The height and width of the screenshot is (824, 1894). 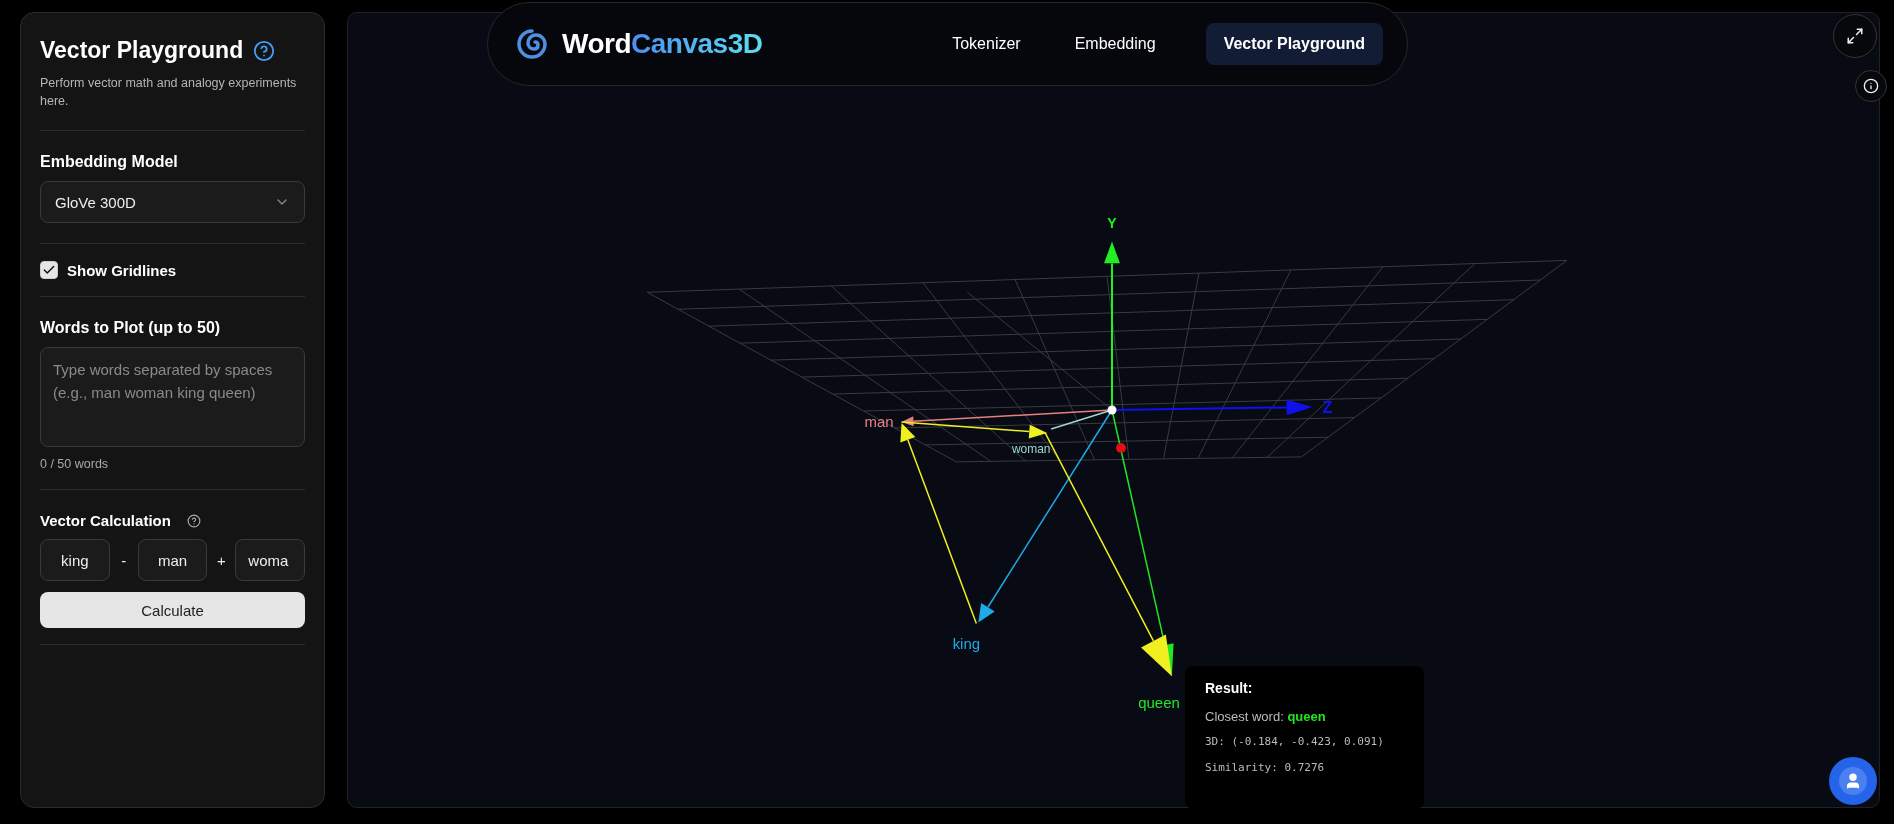 What do you see at coordinates (1112, 410) in the screenshot?
I see `origin-dot` at bounding box center [1112, 410].